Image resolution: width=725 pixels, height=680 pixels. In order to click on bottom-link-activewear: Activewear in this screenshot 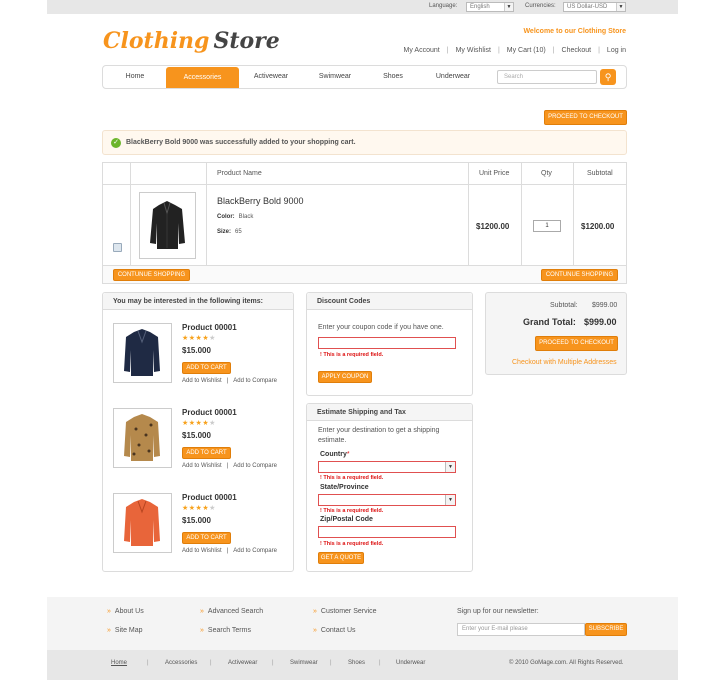, I will do `click(242, 663)`.